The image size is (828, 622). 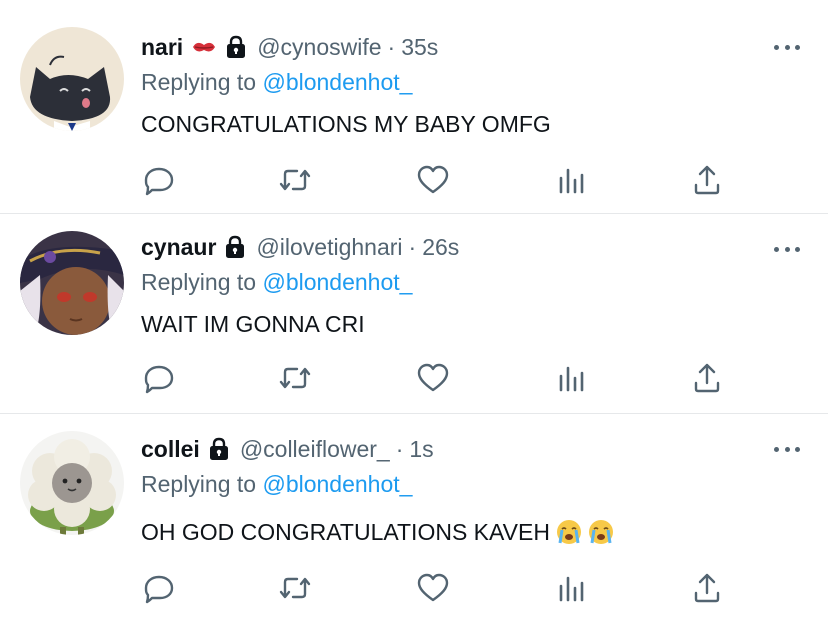 I want to click on timestamp: 1s, so click(x=421, y=449).